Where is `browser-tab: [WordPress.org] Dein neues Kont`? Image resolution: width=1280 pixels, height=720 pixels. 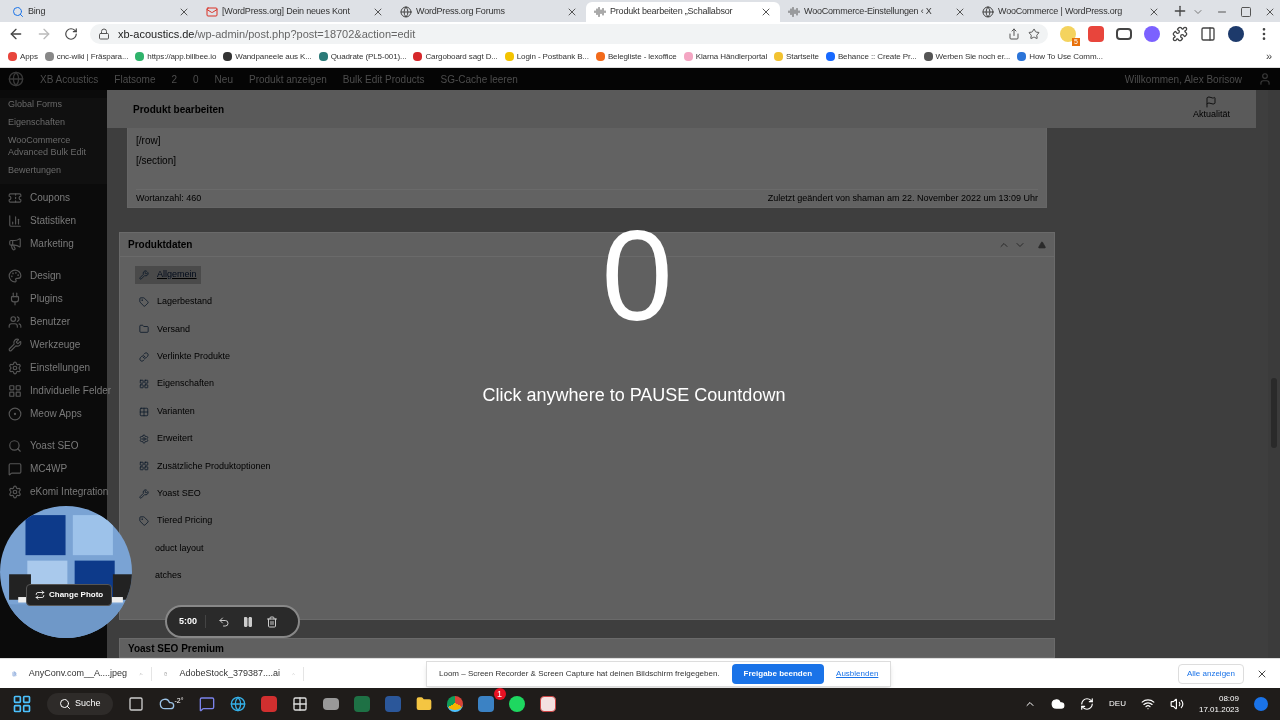
browser-tab: [WordPress.org] Dein neues Kont is located at coordinates (295, 12).